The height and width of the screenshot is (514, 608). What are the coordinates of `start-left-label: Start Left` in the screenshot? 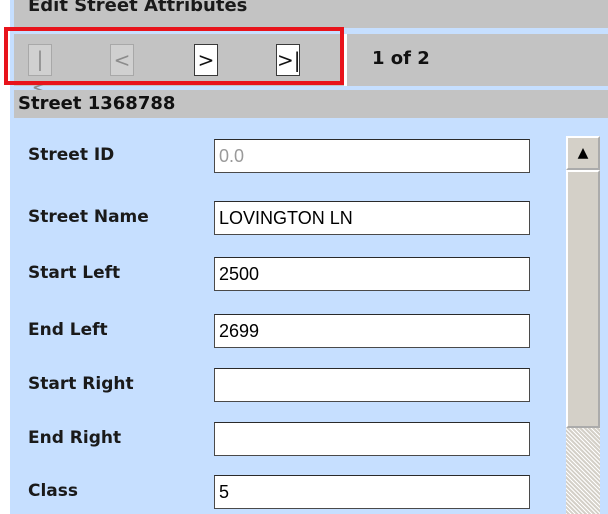 It's located at (74, 273).